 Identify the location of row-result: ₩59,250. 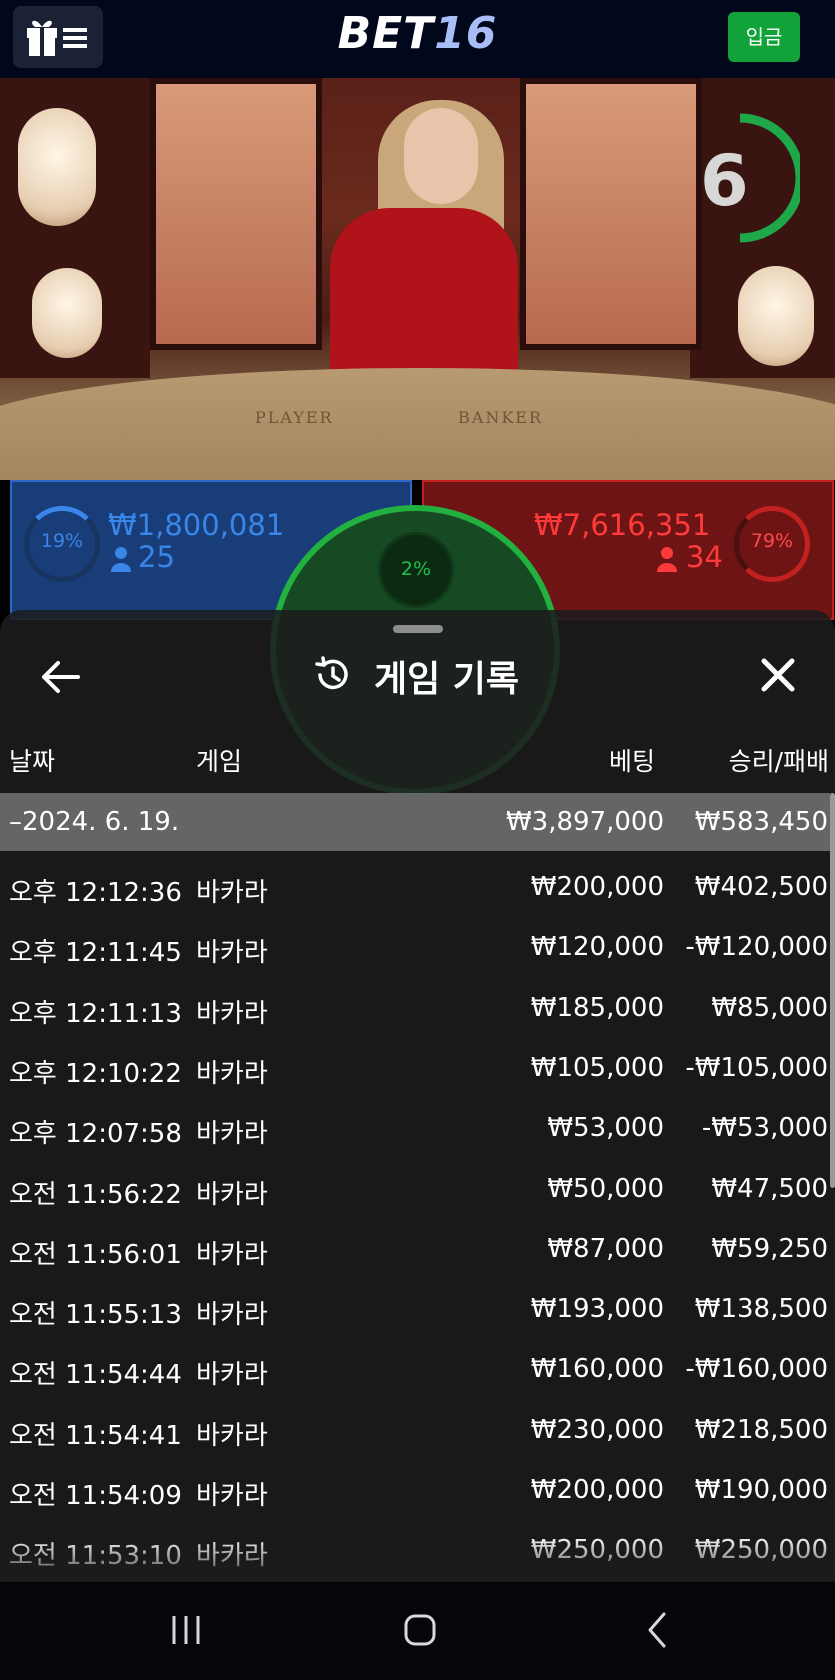
(769, 1248).